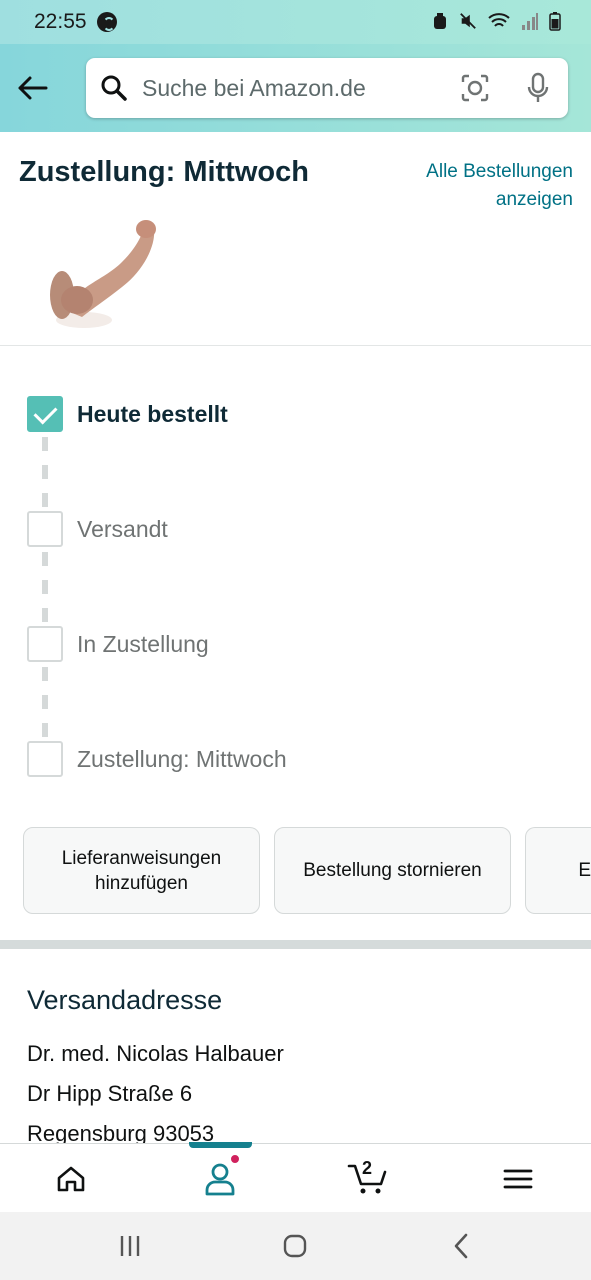  I want to click on tracker-step-label: Zustellung: Mittwoch, so click(182, 758).